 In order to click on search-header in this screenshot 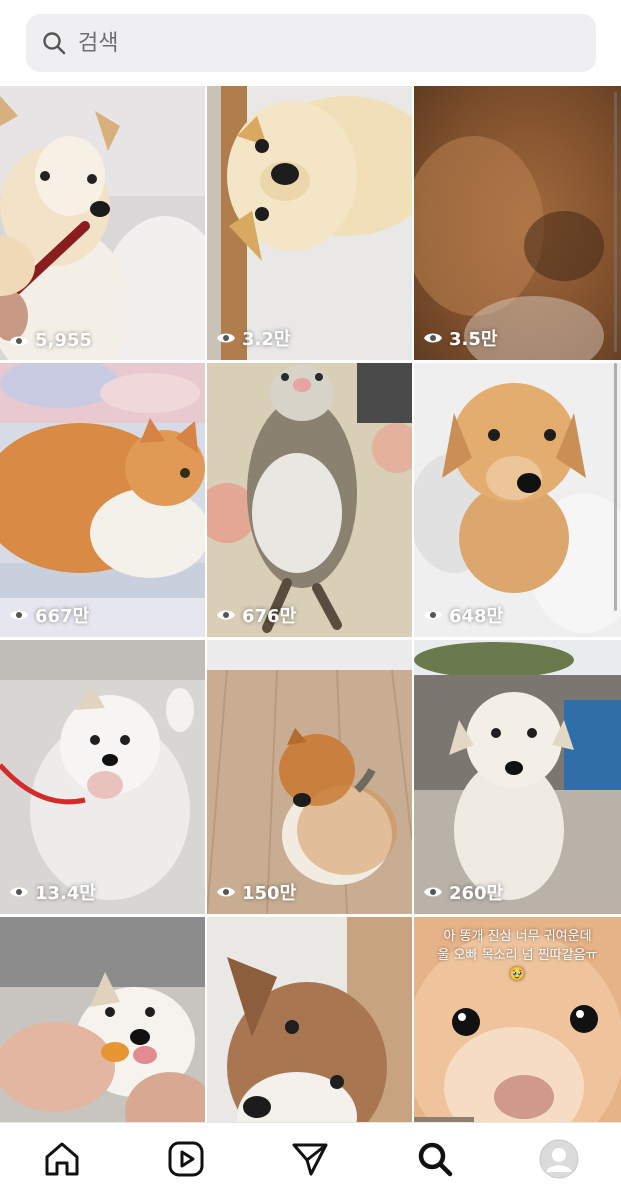, I will do `click(310, 43)`.